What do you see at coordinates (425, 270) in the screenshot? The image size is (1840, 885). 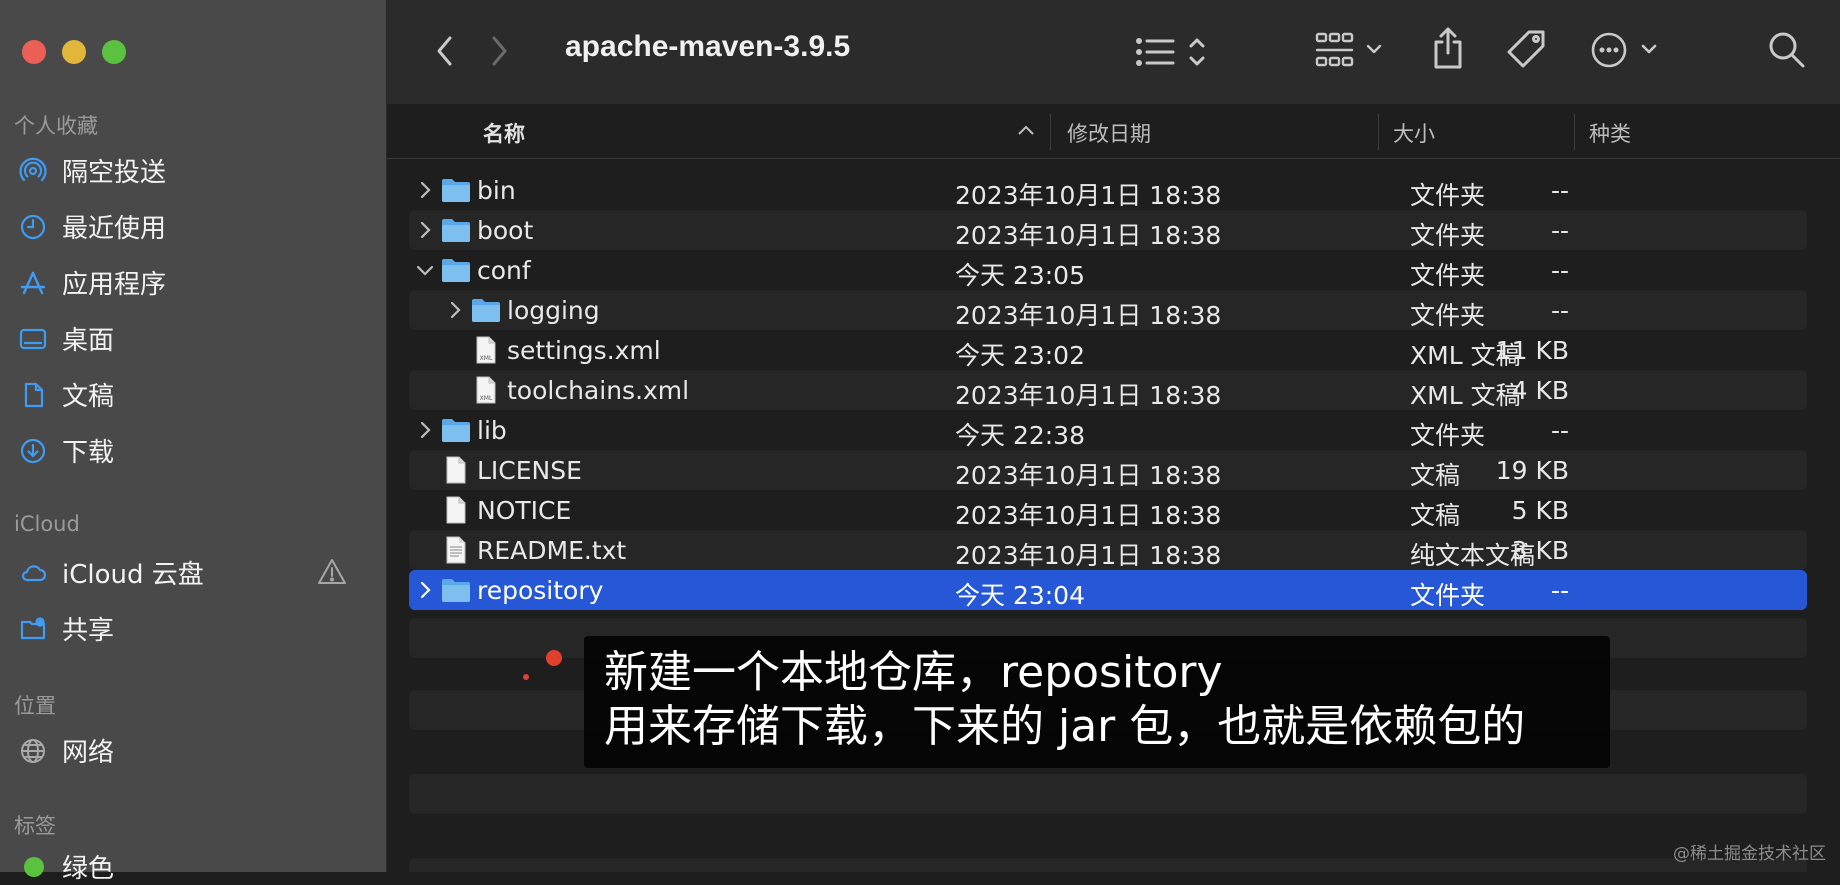 I see `chevron-down-icon` at bounding box center [425, 270].